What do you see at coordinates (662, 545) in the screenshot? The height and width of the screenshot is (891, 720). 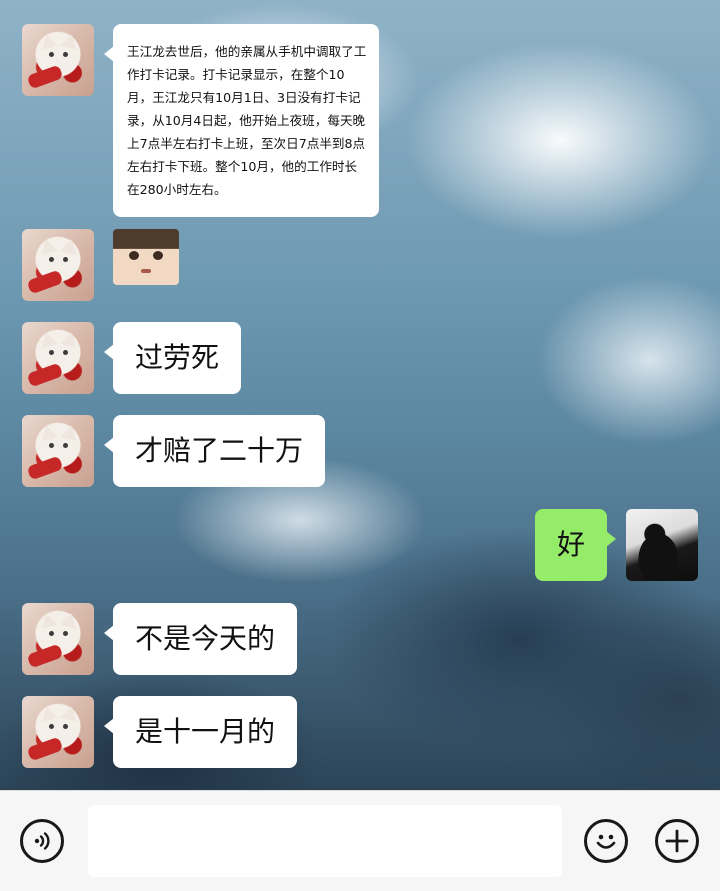 I see `my-avatar` at bounding box center [662, 545].